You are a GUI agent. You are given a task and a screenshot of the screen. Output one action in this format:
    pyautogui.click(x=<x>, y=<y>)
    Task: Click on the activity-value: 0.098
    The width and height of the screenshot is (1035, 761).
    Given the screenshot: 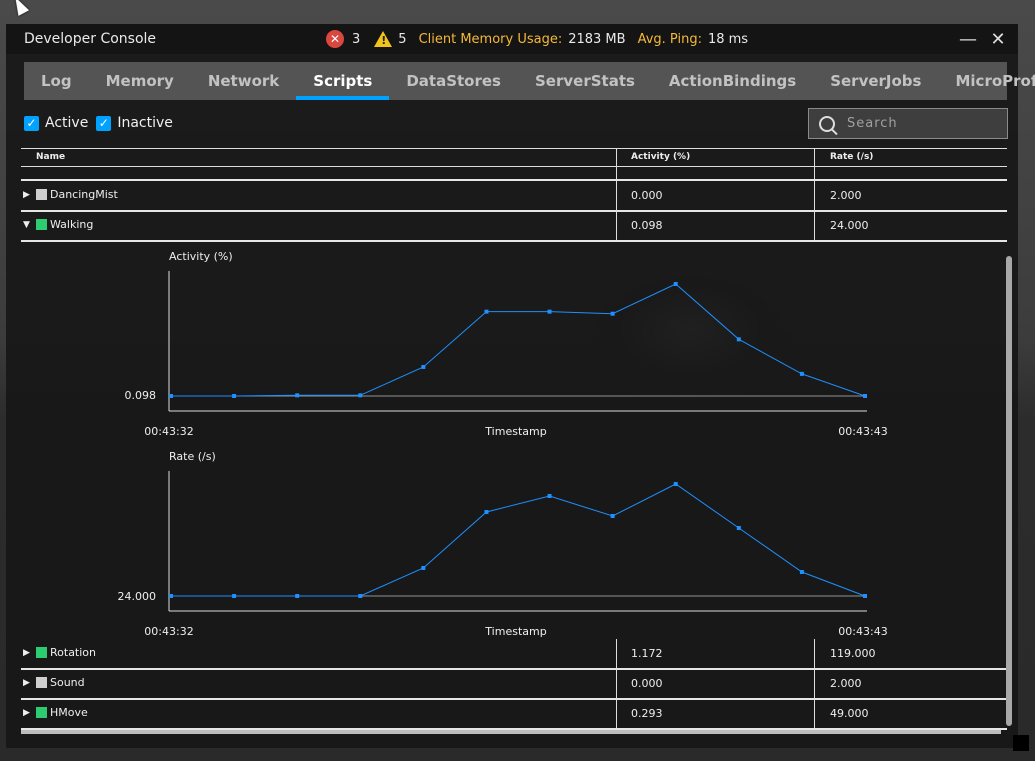 What is the action you would take?
    pyautogui.click(x=647, y=225)
    